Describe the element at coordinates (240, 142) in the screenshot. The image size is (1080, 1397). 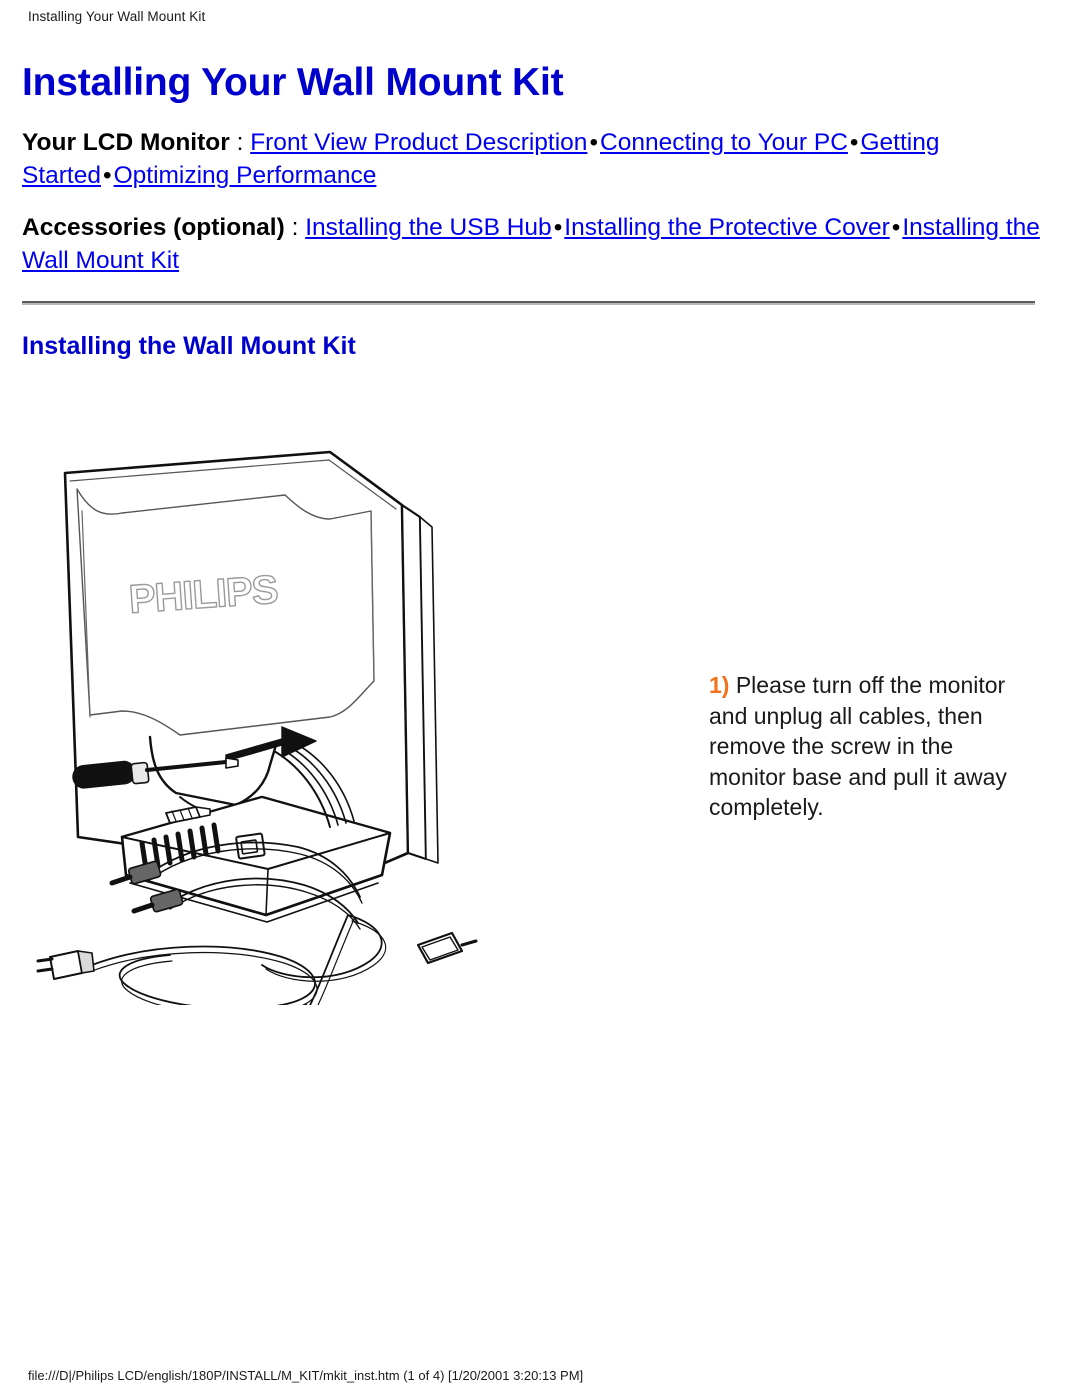
I see `breadcrumb-colon-1: :` at that location.